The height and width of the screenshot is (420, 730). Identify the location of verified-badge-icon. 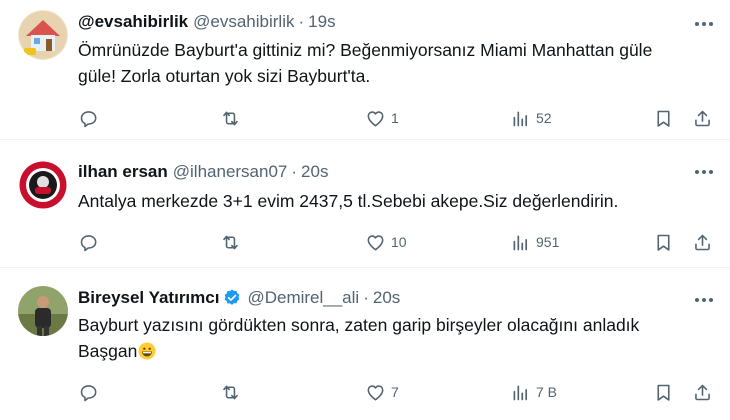
(232, 298).